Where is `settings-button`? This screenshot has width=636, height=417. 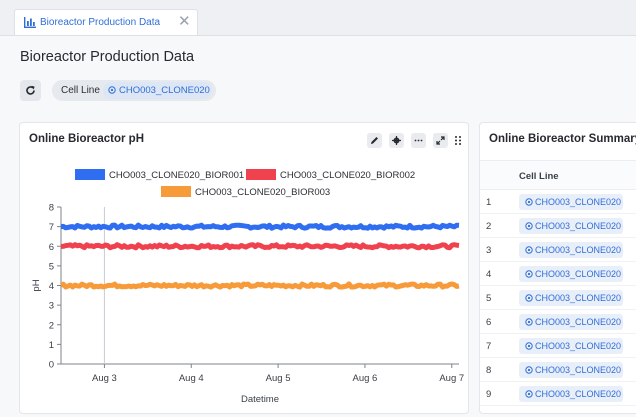
settings-button is located at coordinates (396, 140).